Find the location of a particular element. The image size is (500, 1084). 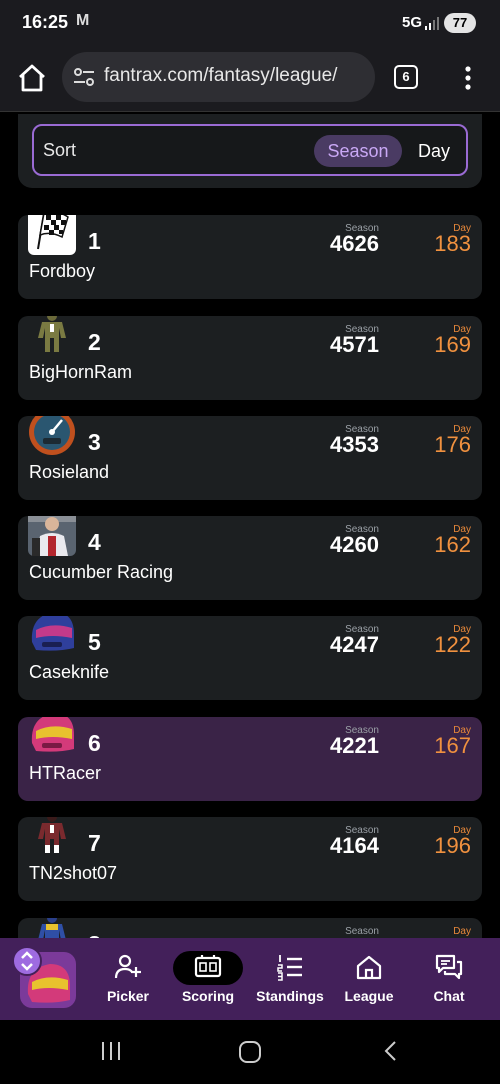

recent-apps-icon is located at coordinates (111, 1051).